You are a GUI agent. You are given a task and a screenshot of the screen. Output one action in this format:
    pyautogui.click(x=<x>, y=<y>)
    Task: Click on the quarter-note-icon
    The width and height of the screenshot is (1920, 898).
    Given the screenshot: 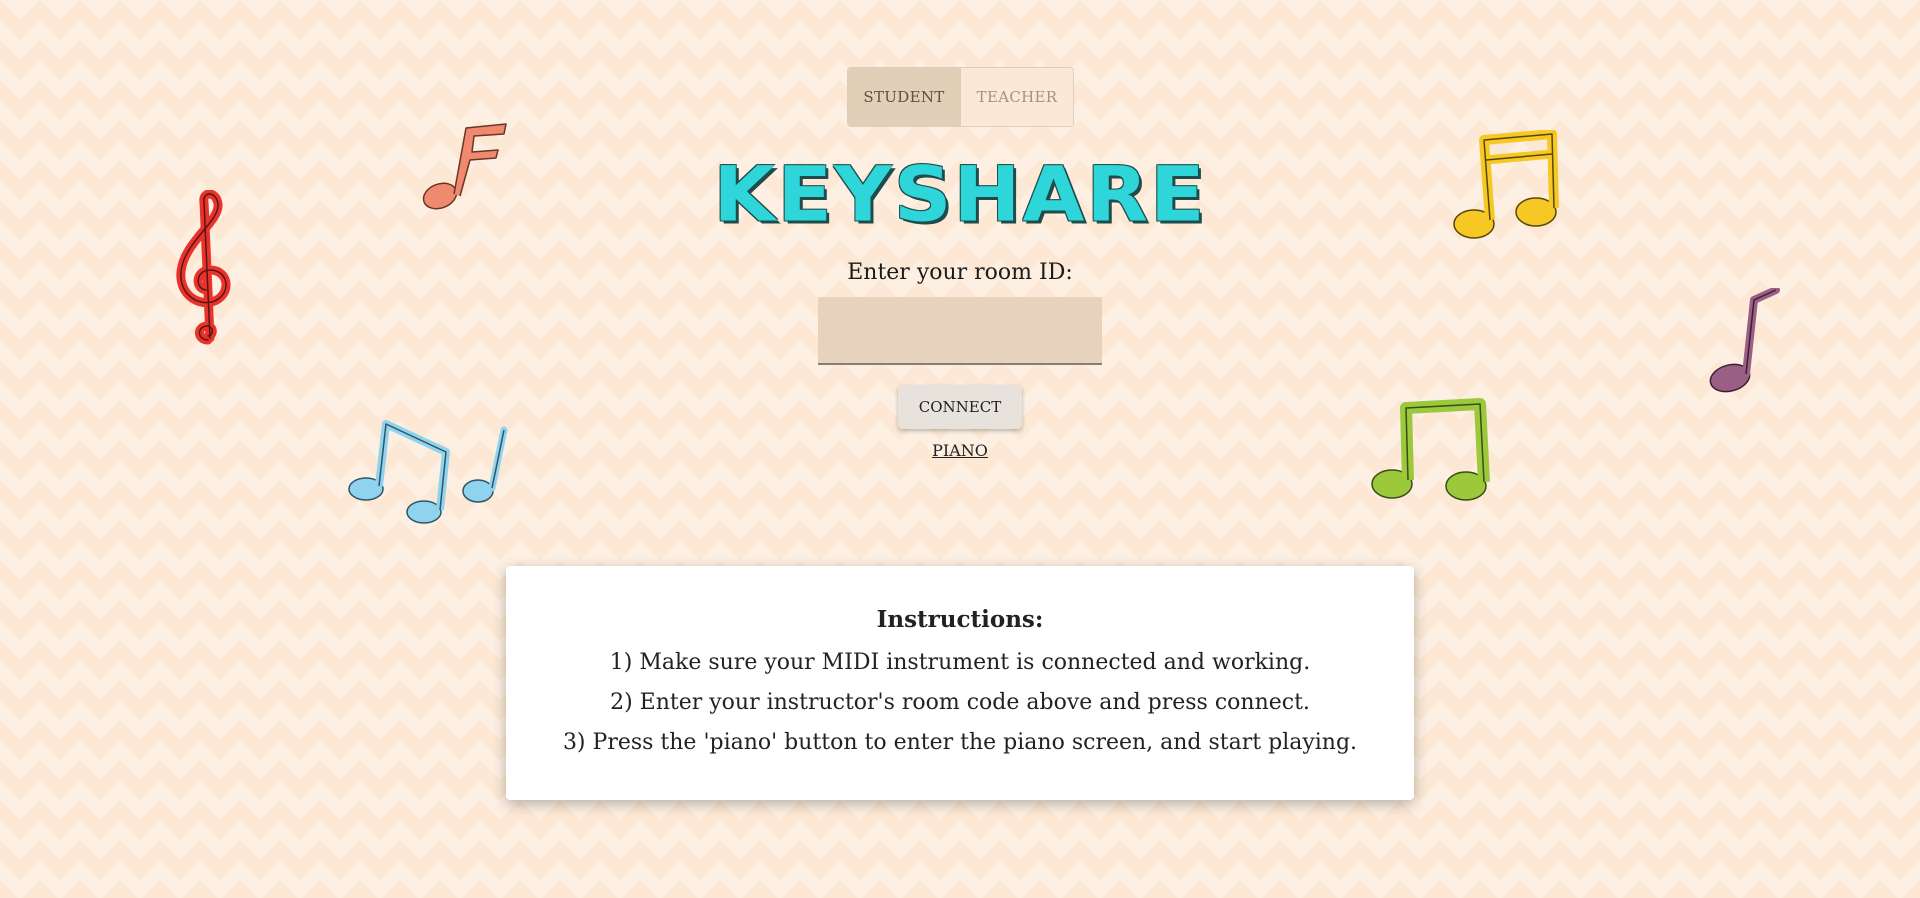 What is the action you would take?
    pyautogui.click(x=1744, y=343)
    